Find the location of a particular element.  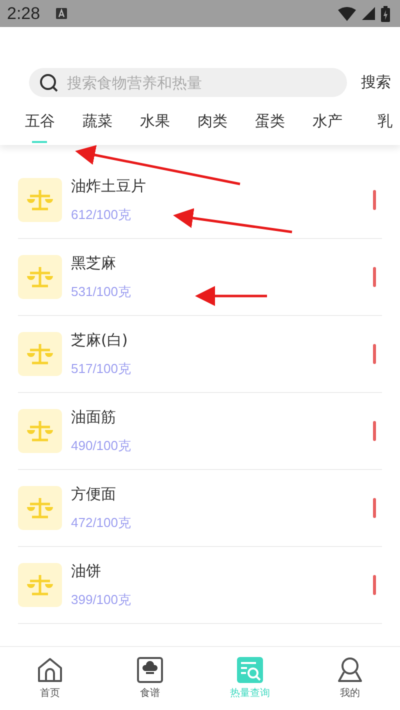

category-tab: 乳 is located at coordinates (378, 127).